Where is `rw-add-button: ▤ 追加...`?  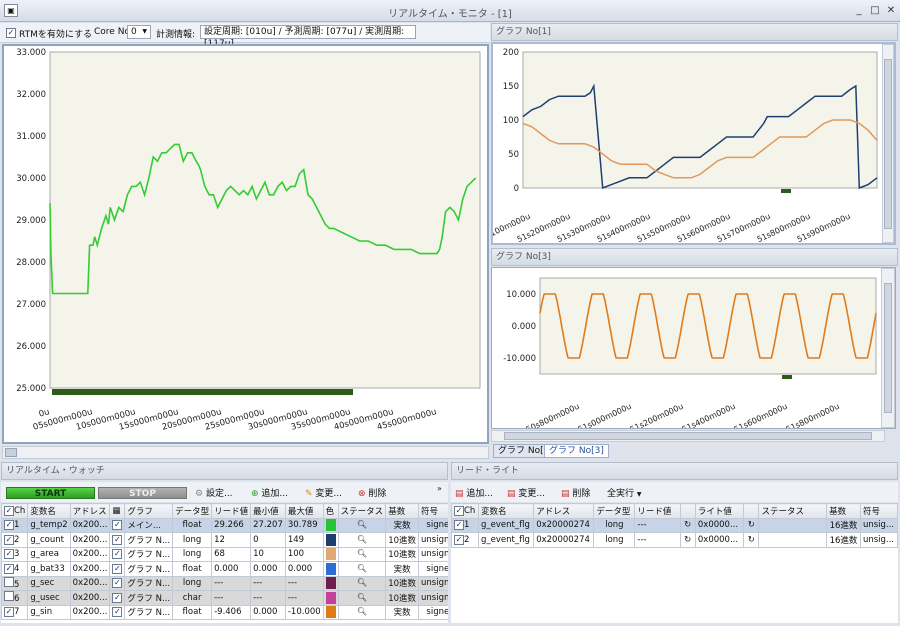 rw-add-button: ▤ 追加... is located at coordinates (474, 492).